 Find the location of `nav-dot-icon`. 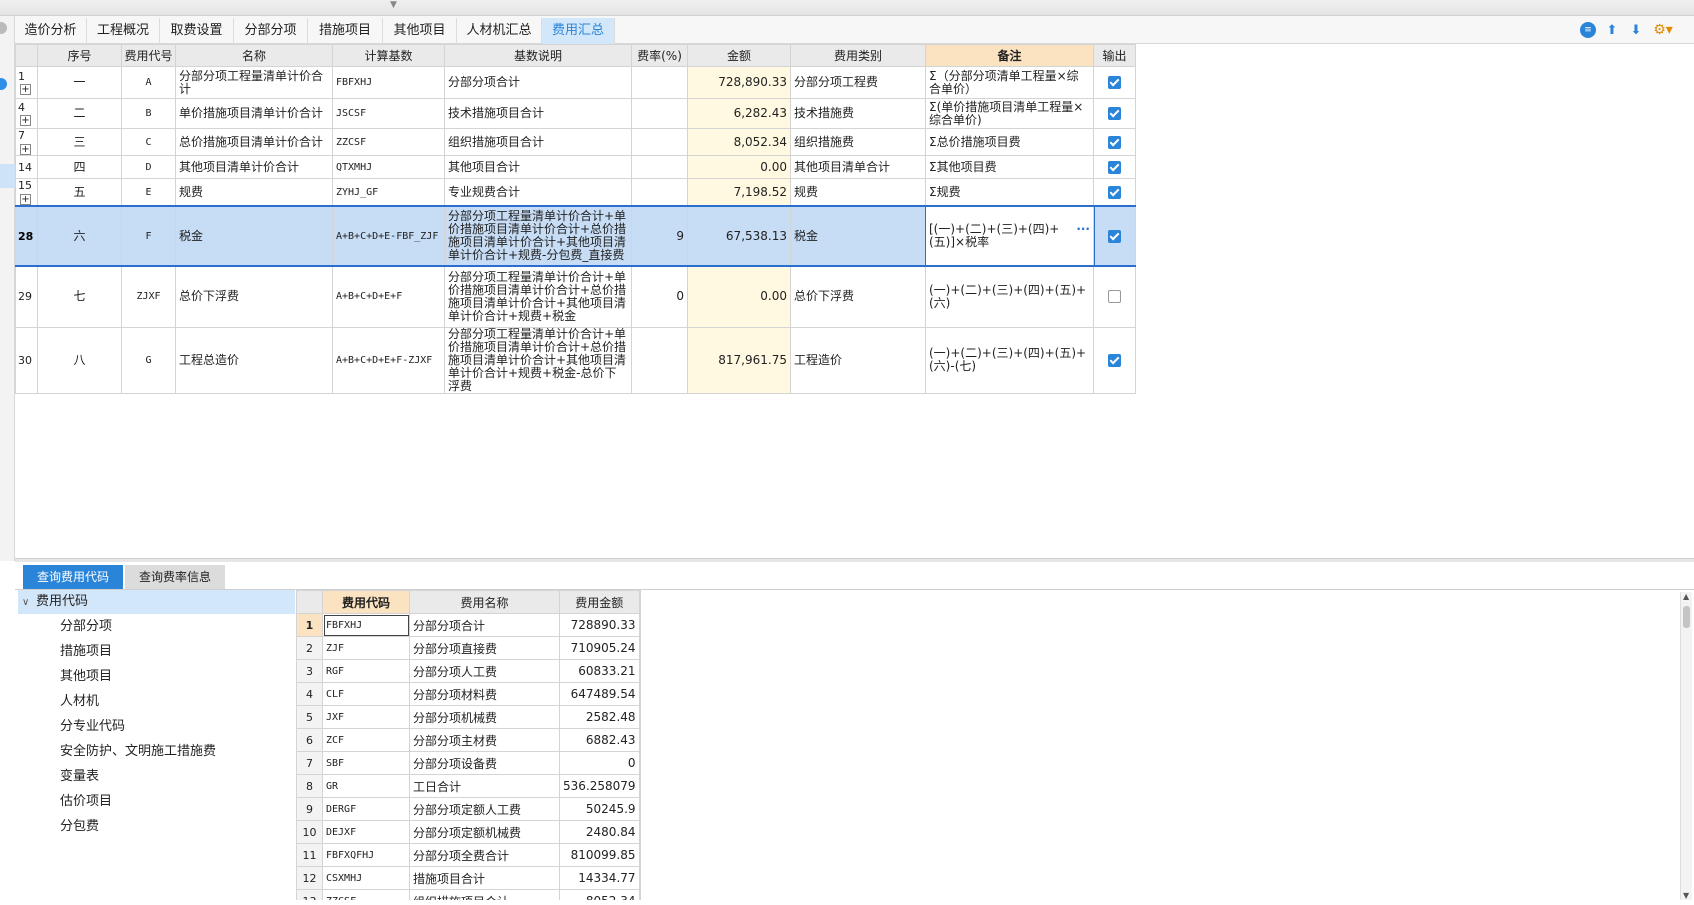

nav-dot-icon is located at coordinates (3, 28).